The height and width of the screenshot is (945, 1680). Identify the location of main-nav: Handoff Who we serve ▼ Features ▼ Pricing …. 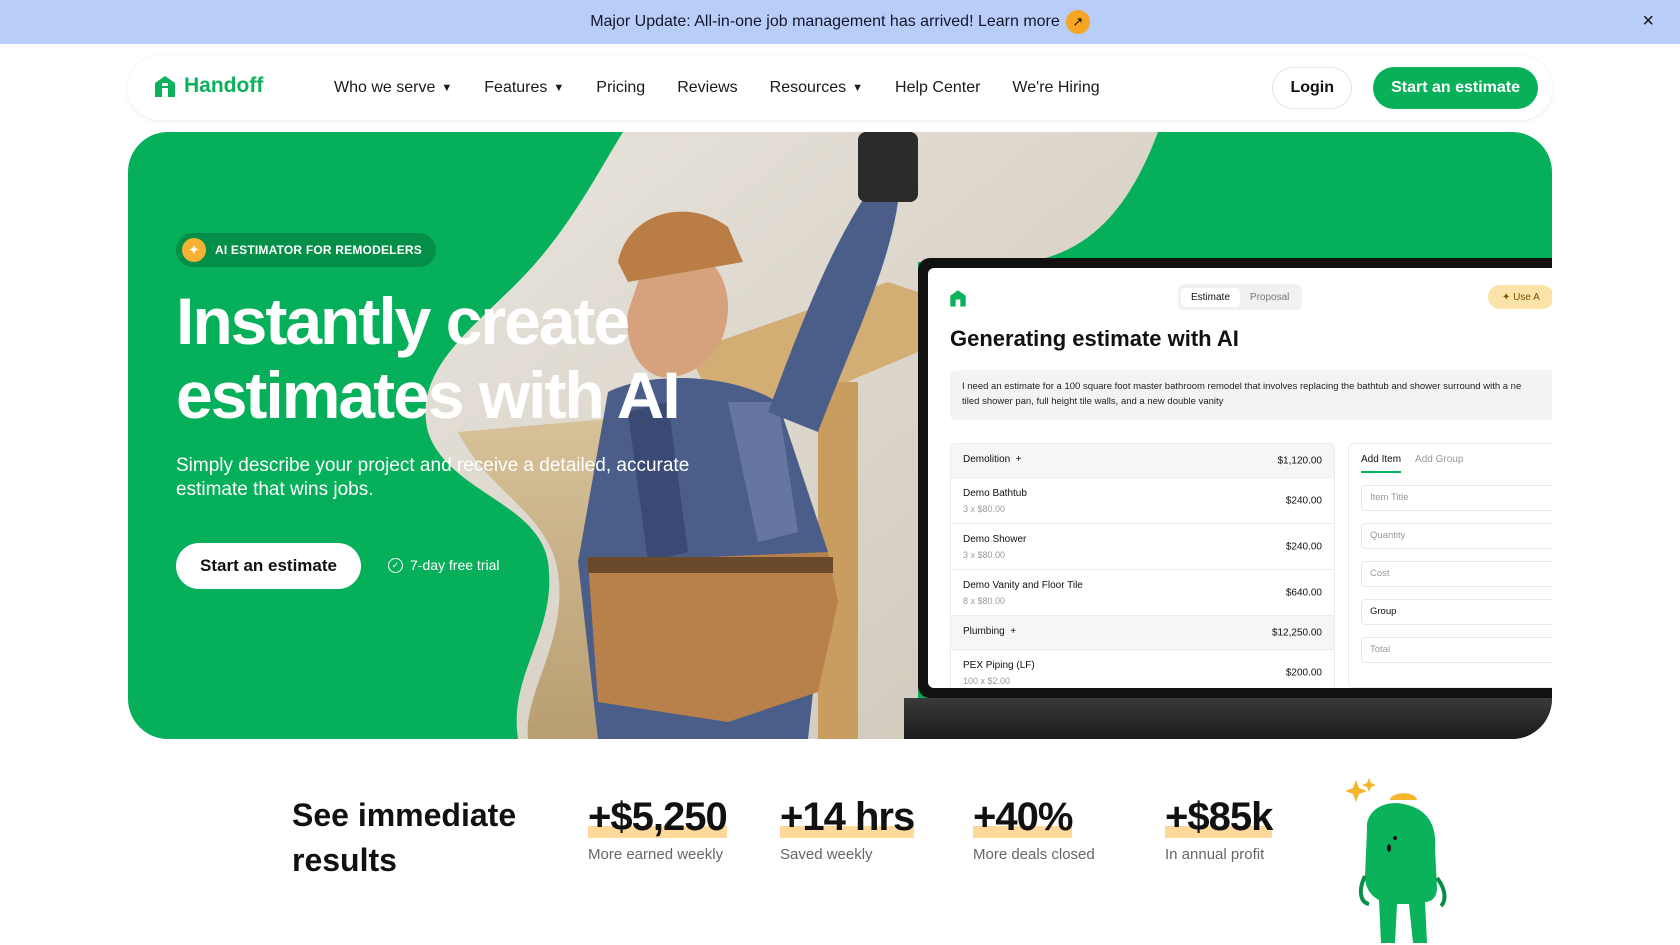
(840, 88).